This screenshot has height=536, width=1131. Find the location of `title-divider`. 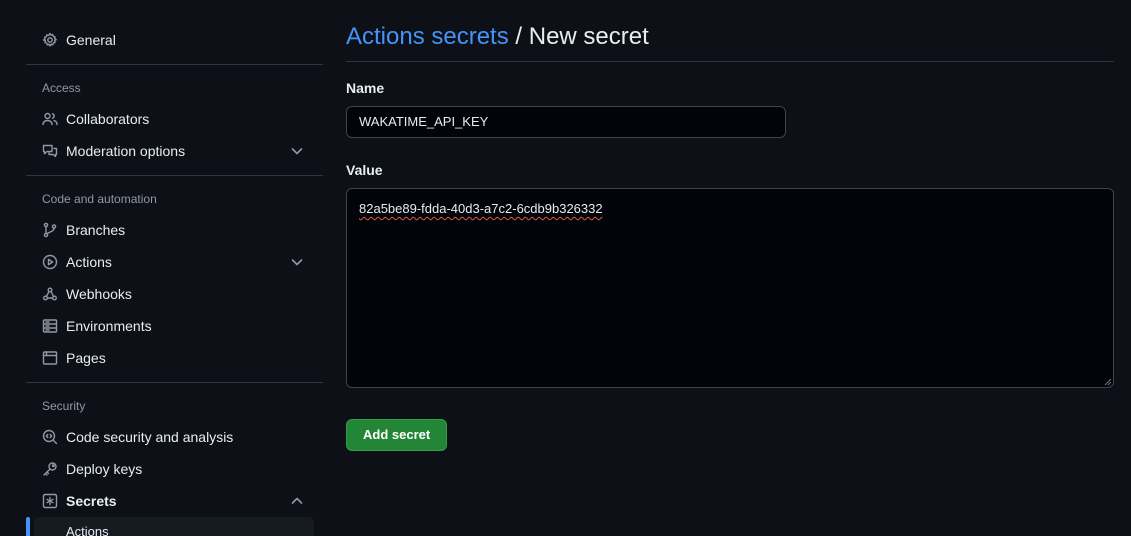

title-divider is located at coordinates (730, 61).